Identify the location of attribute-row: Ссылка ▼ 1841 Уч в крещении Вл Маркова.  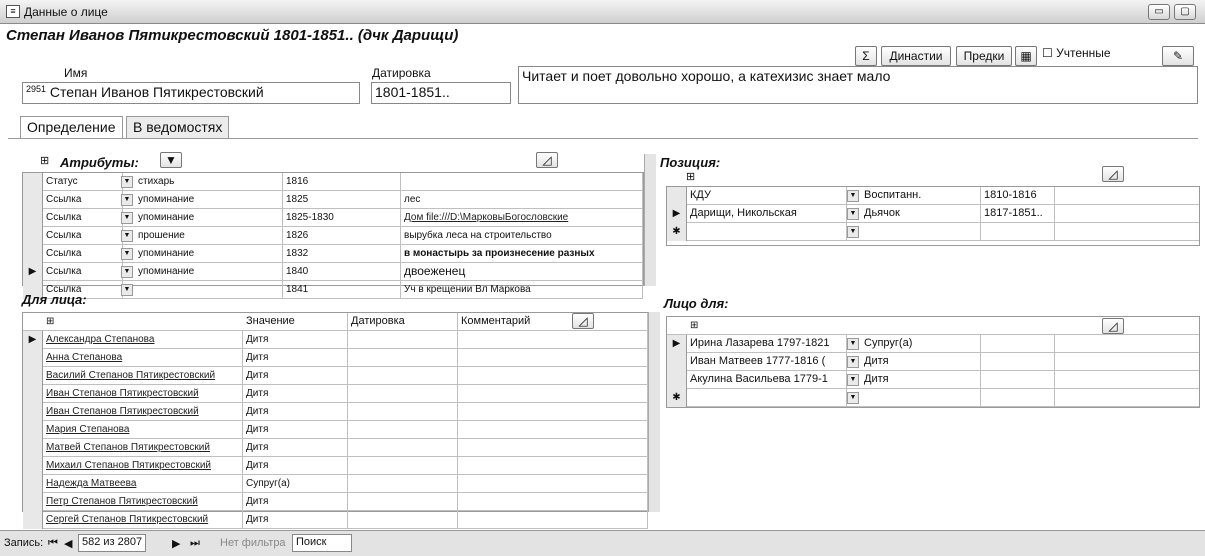
(333, 290).